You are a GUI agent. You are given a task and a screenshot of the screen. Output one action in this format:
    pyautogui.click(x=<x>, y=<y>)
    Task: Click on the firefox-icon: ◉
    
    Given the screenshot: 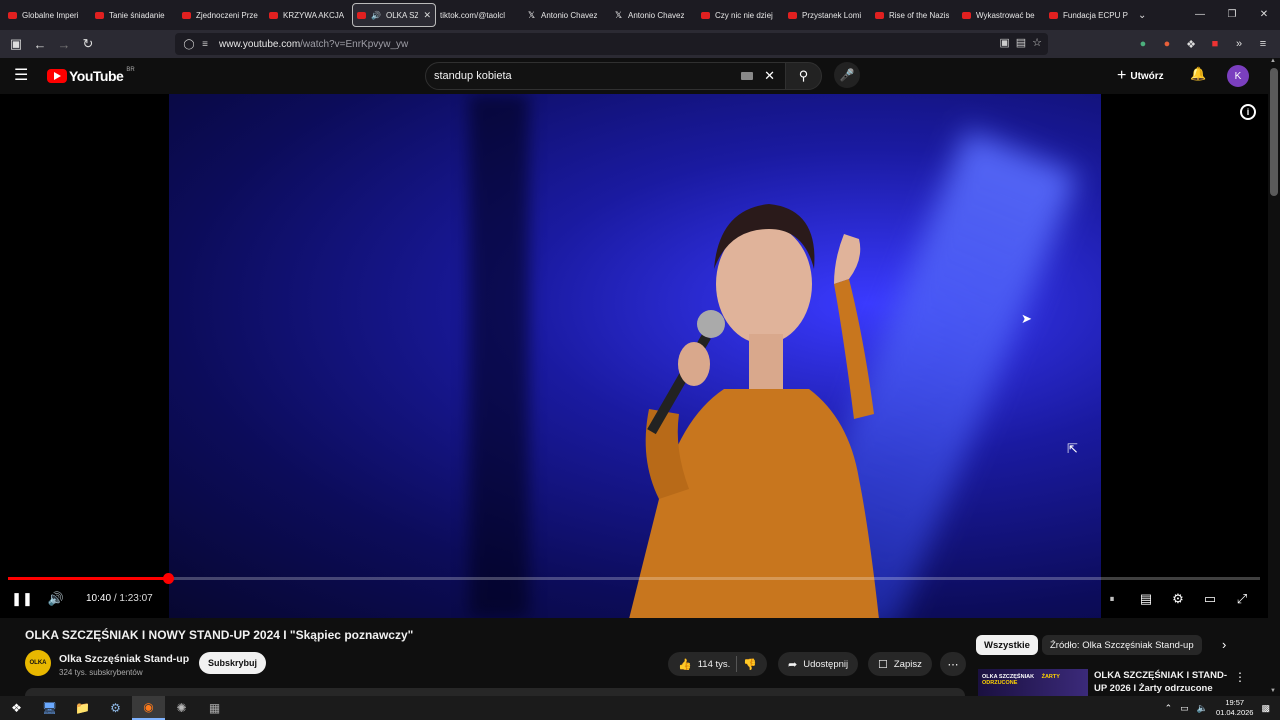 What is the action you would take?
    pyautogui.click(x=148, y=708)
    